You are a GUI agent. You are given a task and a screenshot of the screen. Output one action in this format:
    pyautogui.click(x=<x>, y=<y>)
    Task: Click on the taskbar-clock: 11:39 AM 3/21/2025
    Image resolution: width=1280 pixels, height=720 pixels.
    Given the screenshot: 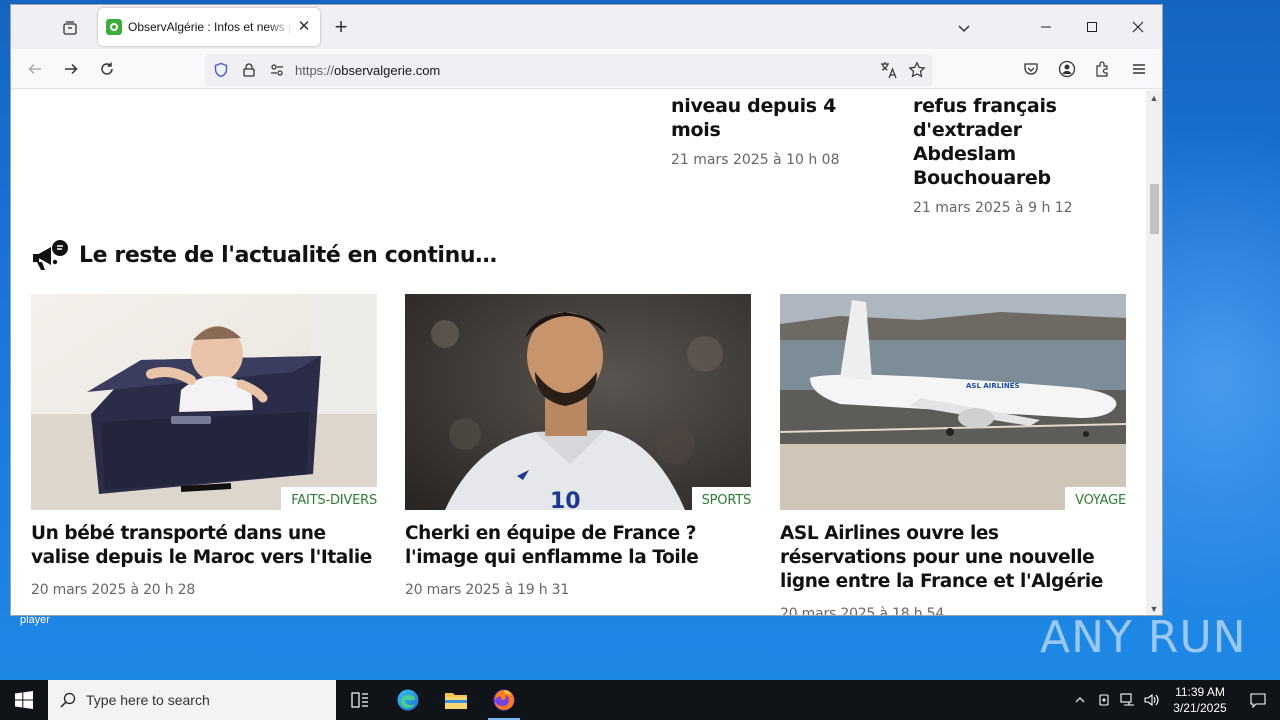 What is the action you would take?
    pyautogui.click(x=1200, y=700)
    